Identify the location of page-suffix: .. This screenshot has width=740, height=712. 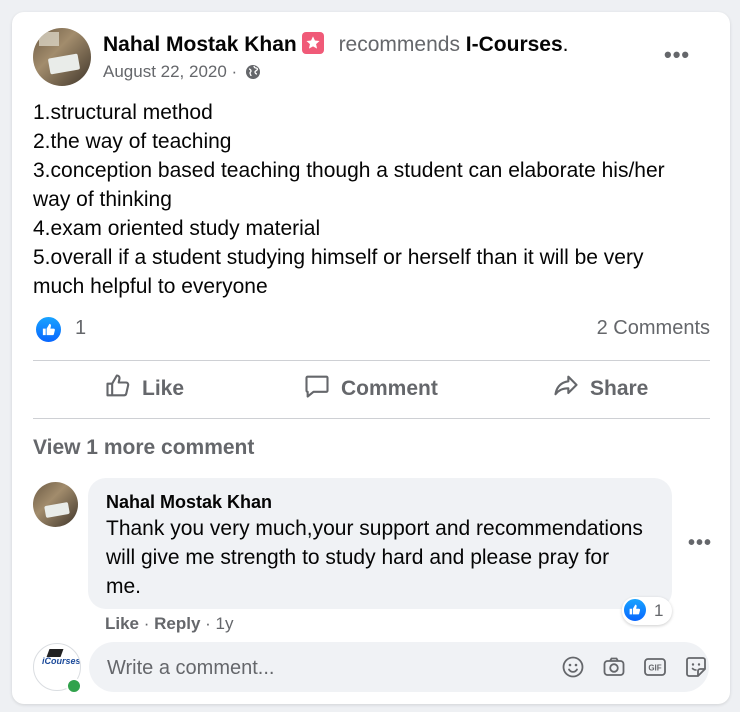
(565, 44).